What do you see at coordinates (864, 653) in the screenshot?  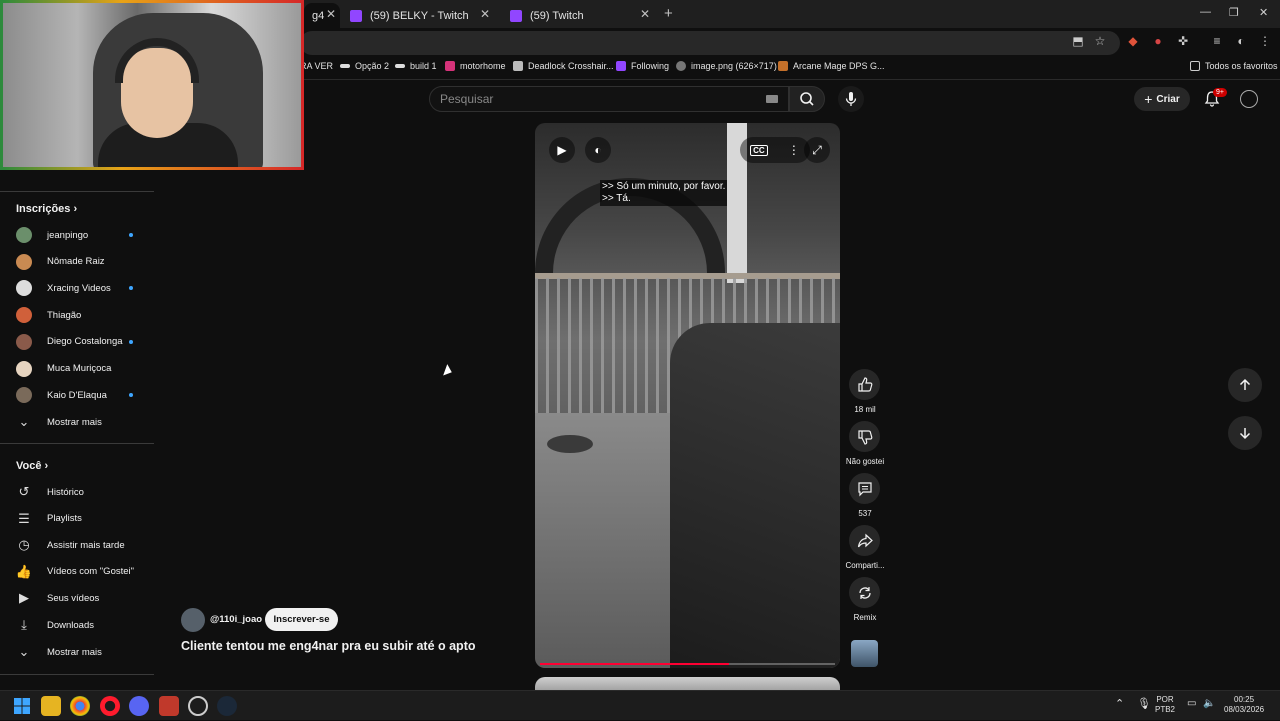 I see `sound-thumbnail` at bounding box center [864, 653].